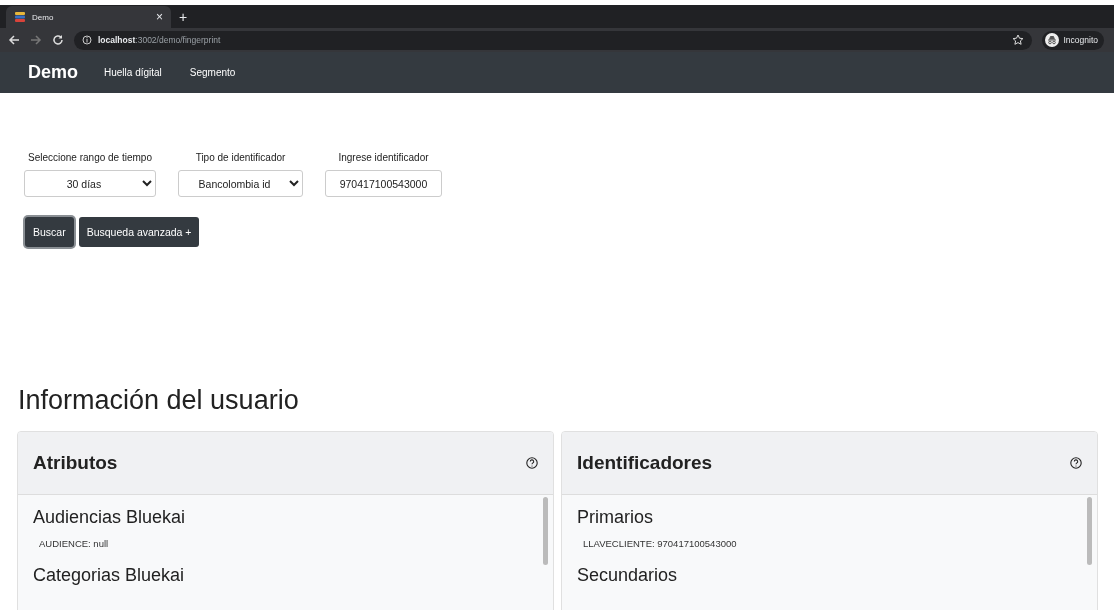 The height and width of the screenshot is (610, 1114). I want to click on profile-button: Incognito, so click(1072, 40).